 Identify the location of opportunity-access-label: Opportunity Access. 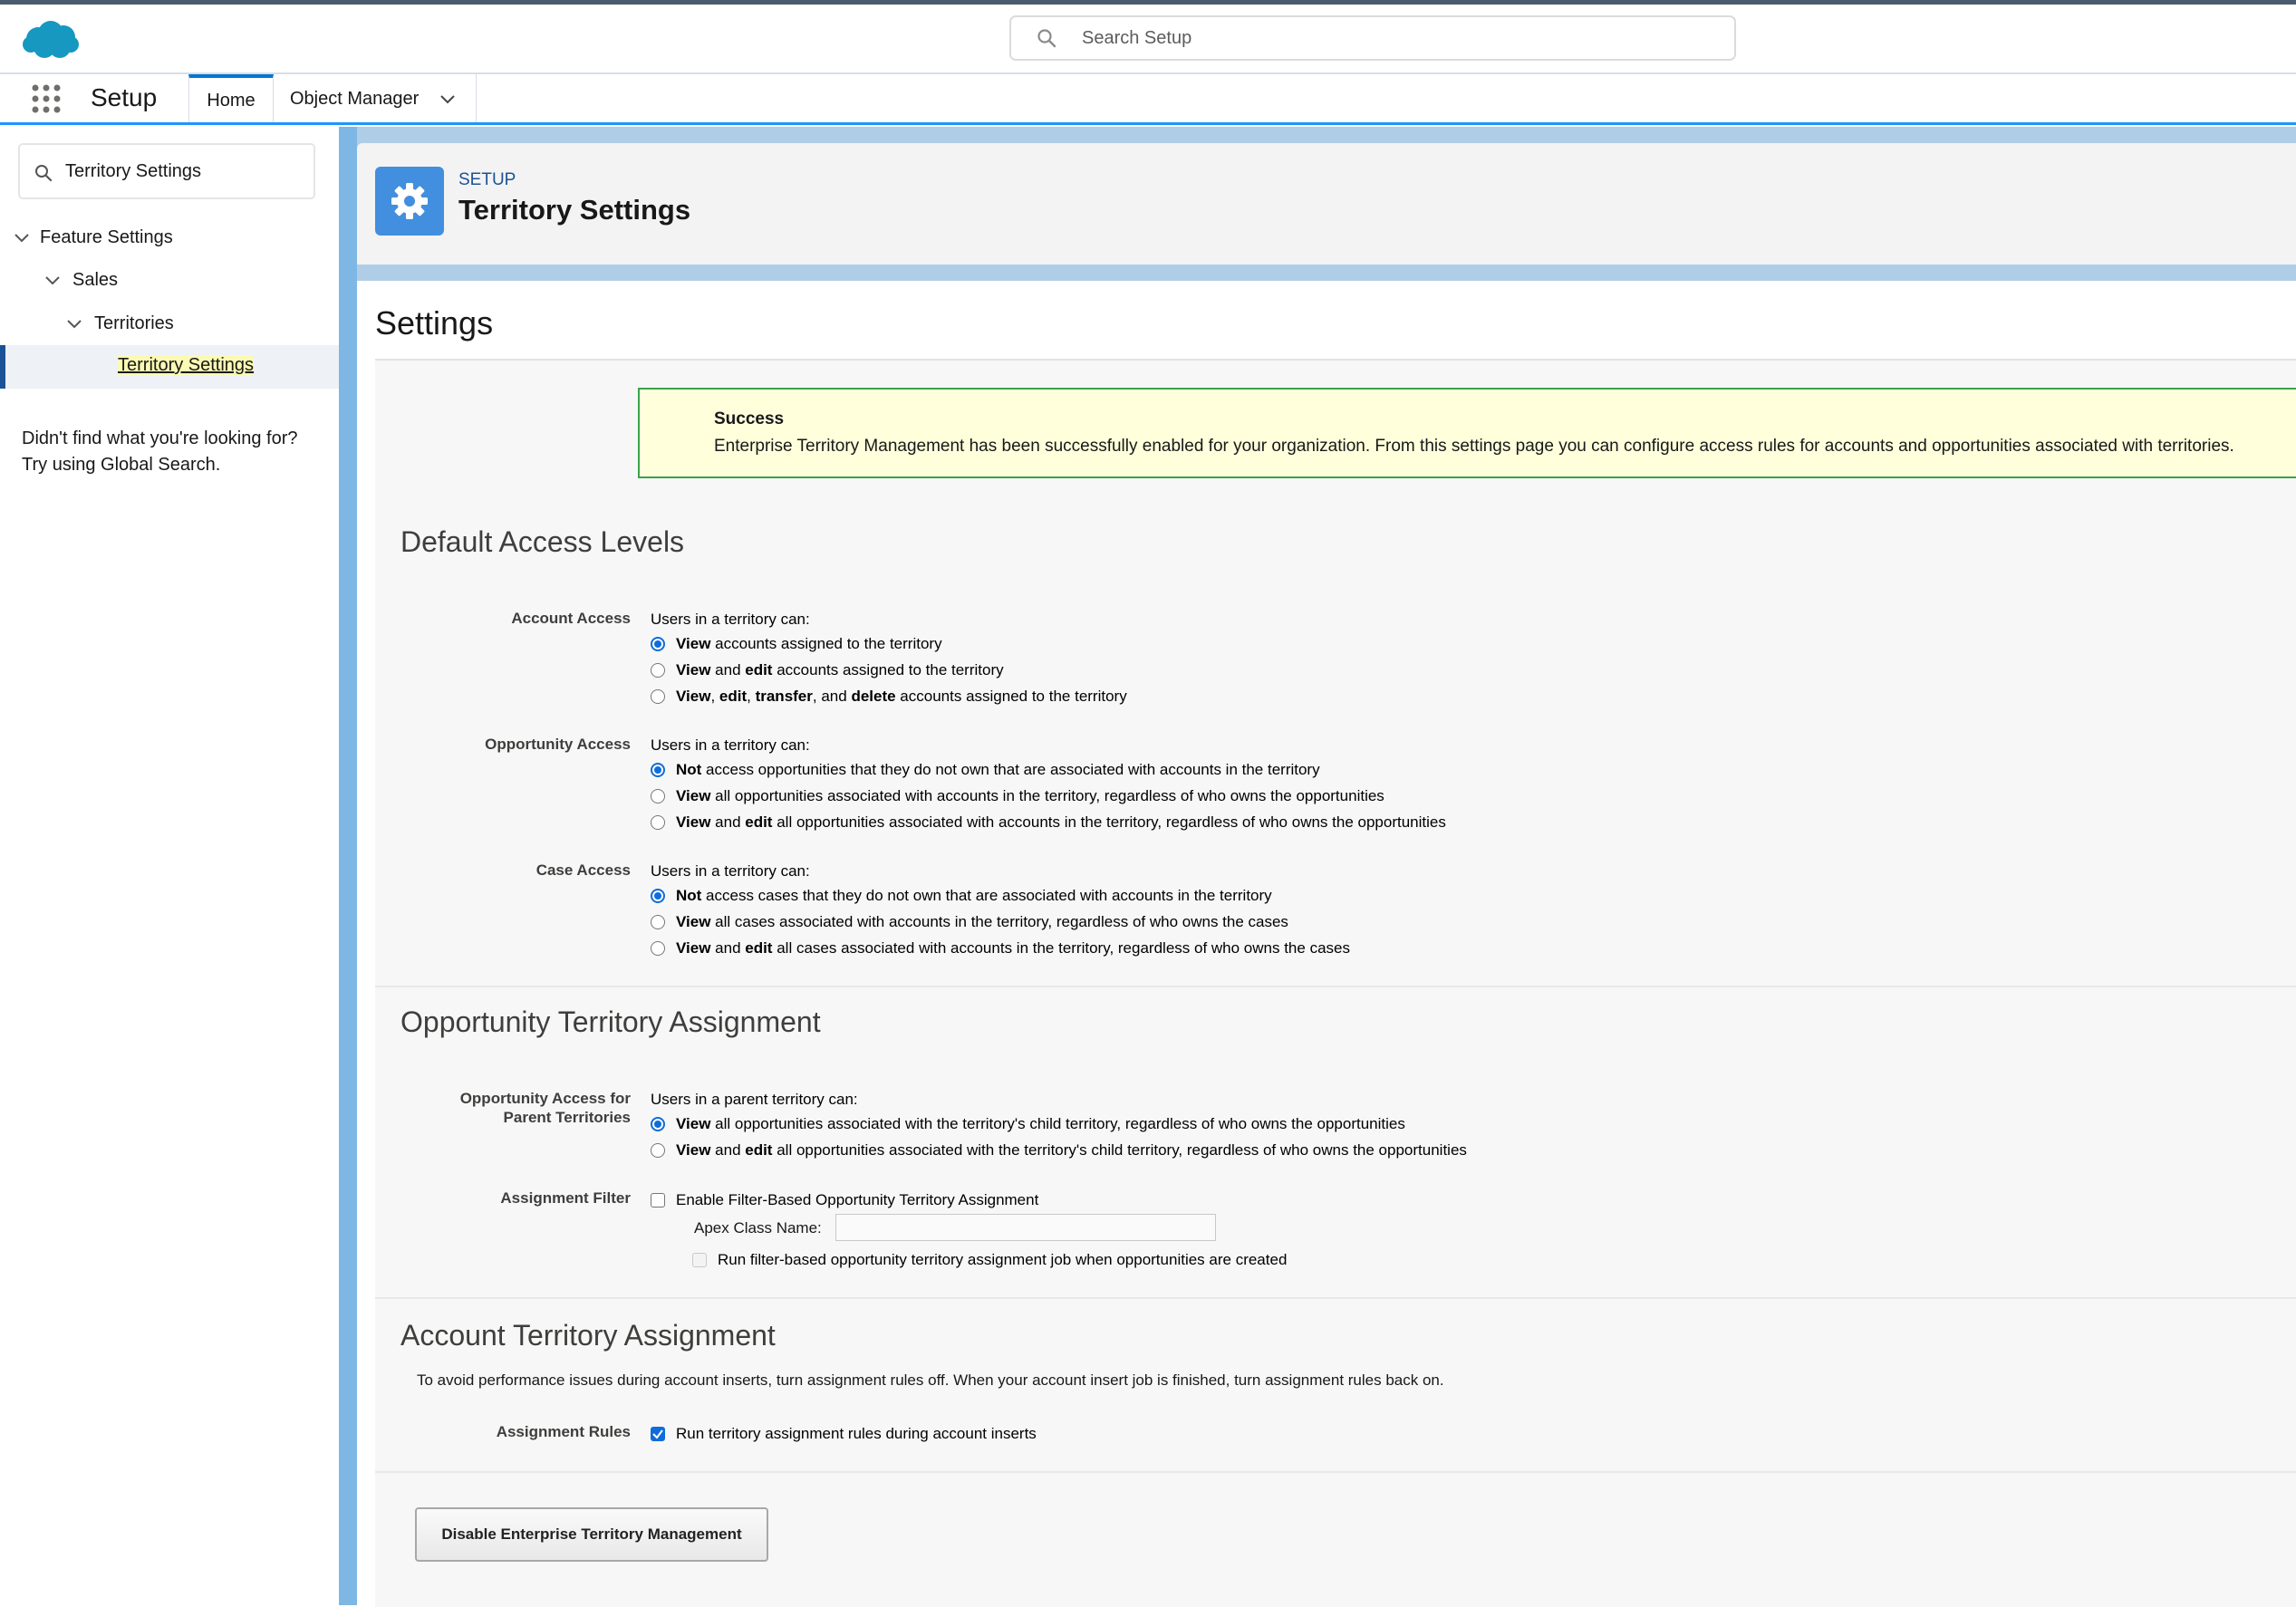
(558, 744).